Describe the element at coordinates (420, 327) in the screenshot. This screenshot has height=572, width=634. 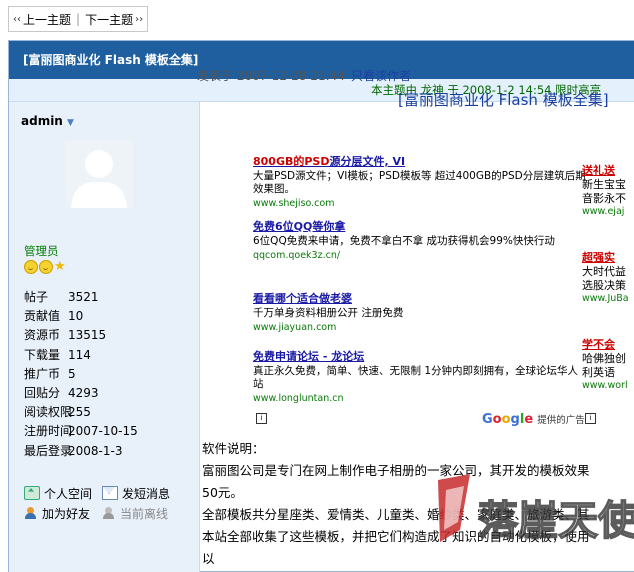
I see `ad-url: www.jiayuan.com` at that location.